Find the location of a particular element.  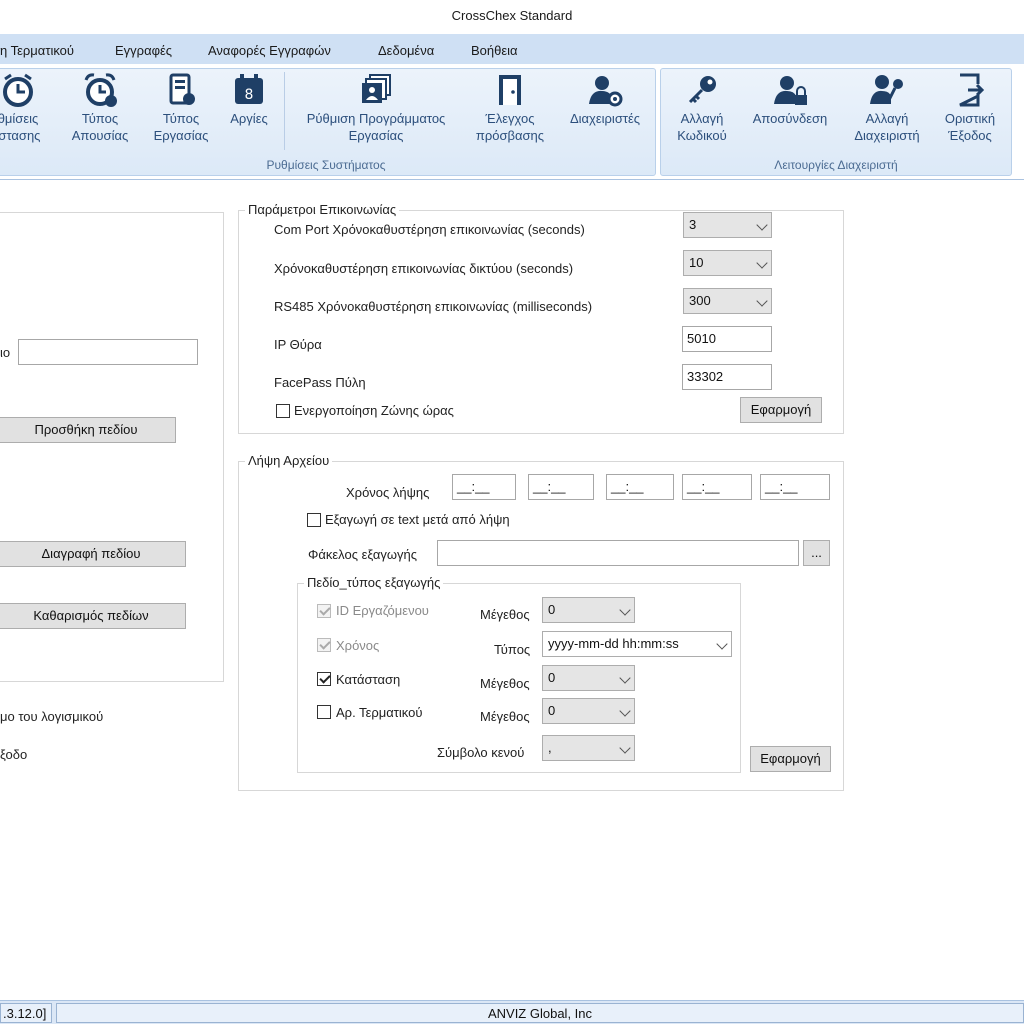

employee-id-size-label: Μέγεθος is located at coordinates (505, 614).